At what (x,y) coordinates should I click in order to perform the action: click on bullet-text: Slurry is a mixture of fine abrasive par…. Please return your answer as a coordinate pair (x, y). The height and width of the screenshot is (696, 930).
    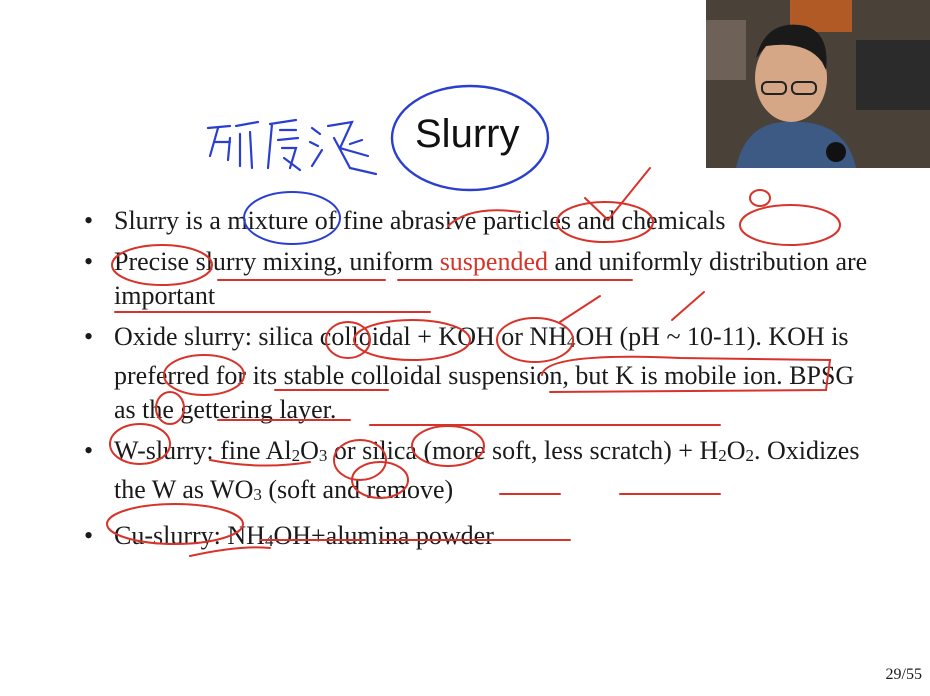
    Looking at the image, I should click on (420, 220).